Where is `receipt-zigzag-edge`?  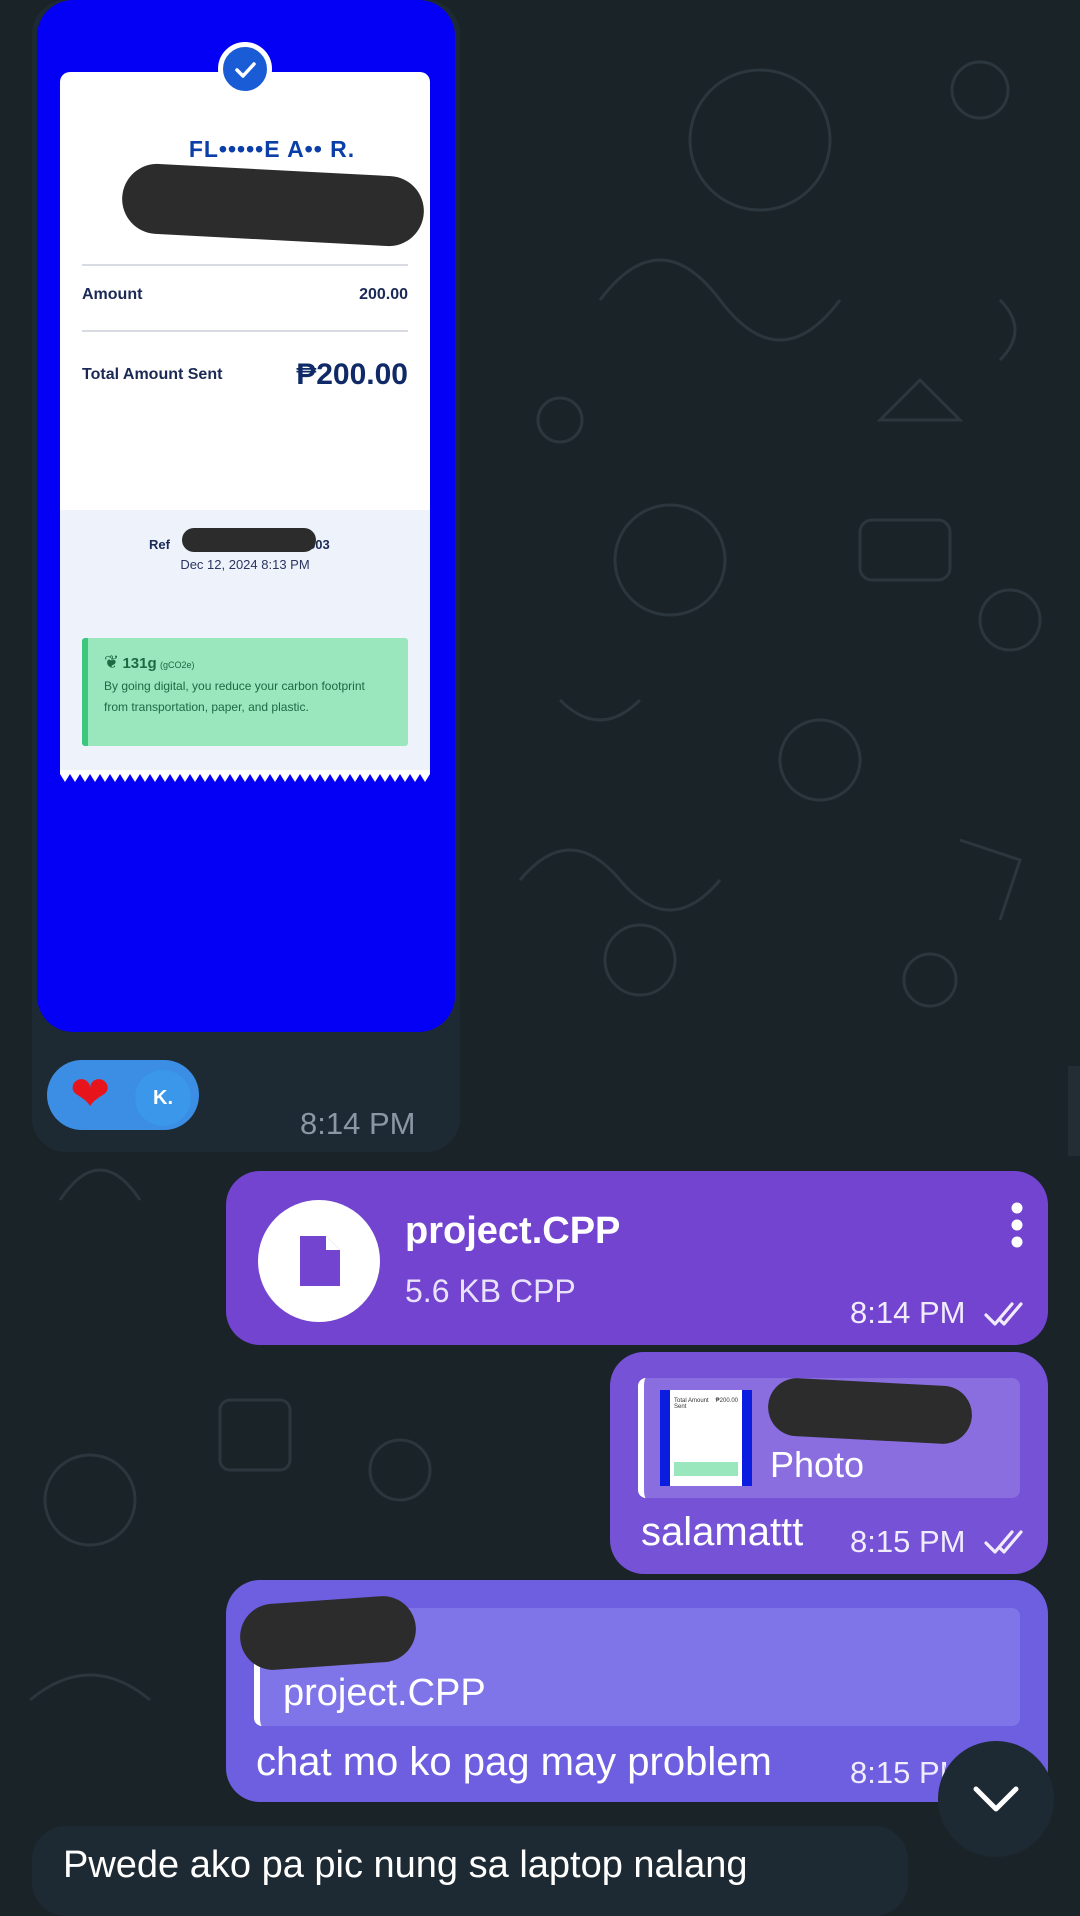
receipt-zigzag-edge is located at coordinates (245, 776).